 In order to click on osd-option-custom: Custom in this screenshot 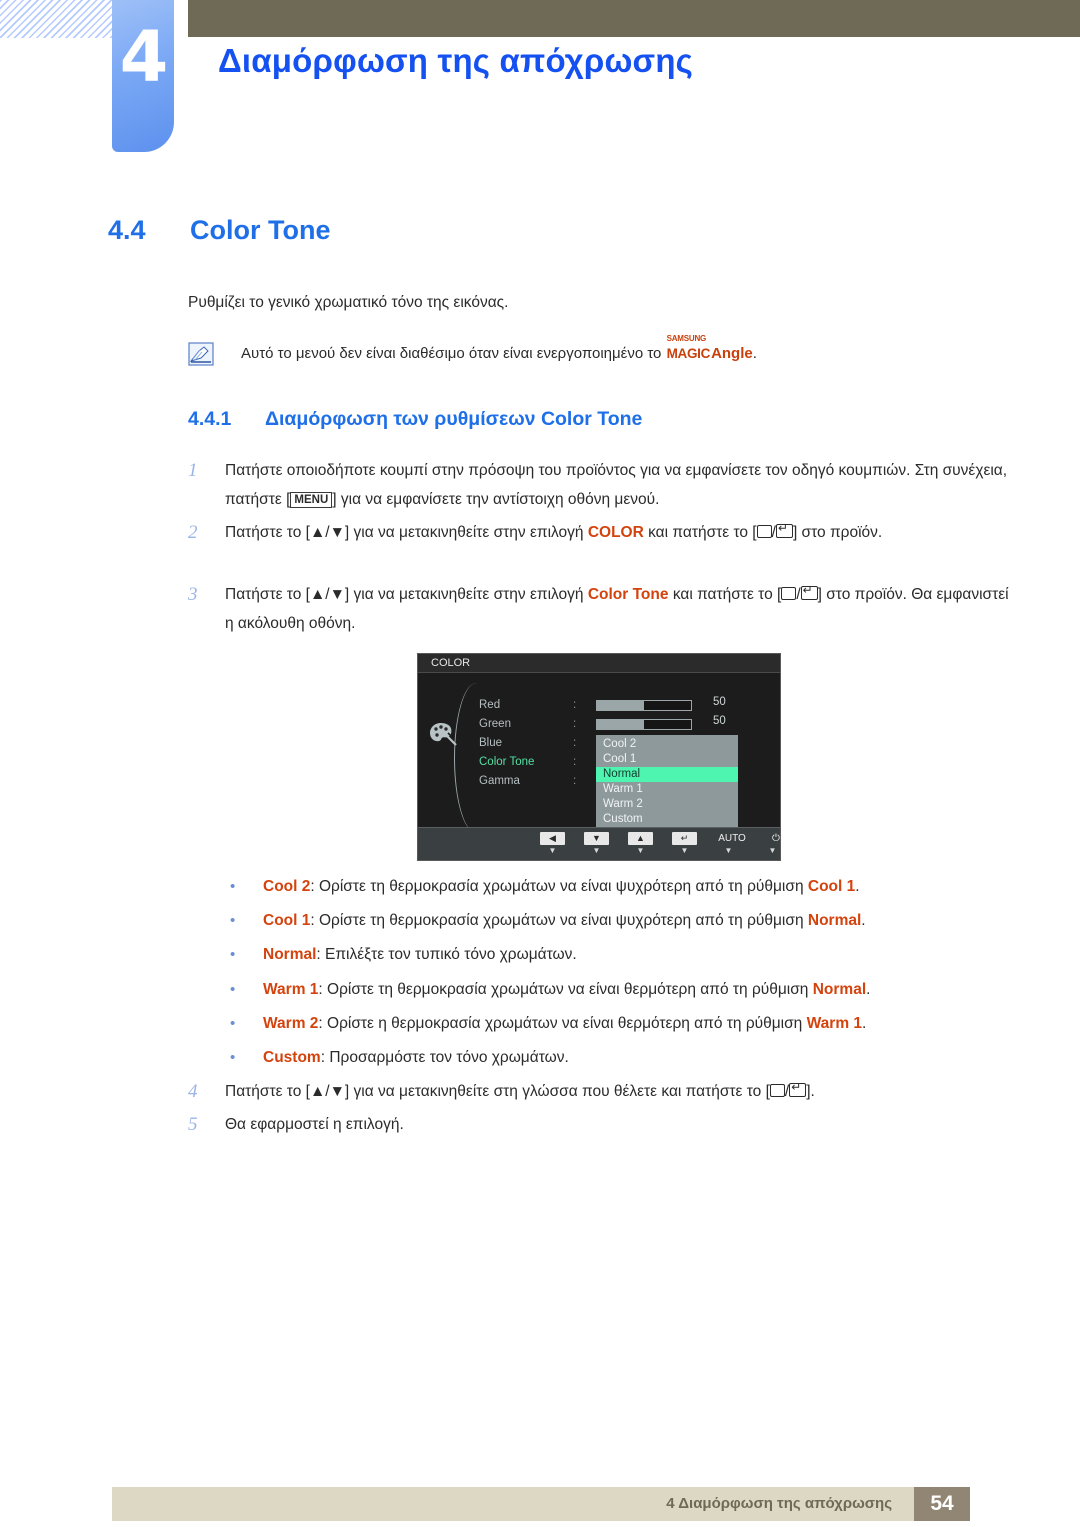, I will do `click(667, 819)`.